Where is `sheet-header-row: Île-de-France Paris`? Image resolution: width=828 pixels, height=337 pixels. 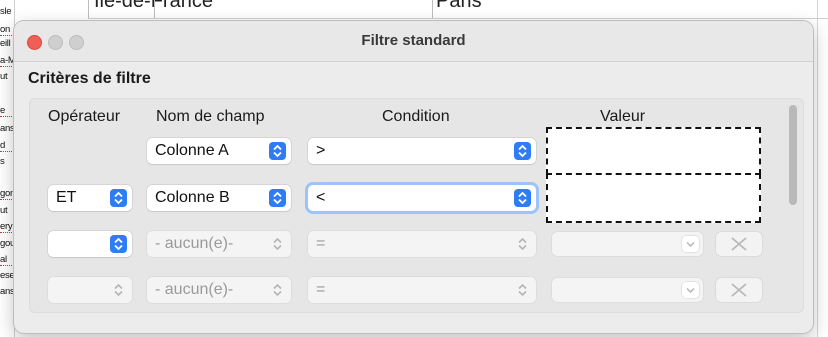 sheet-header-row: Île-de-France Paris is located at coordinates (458, 9).